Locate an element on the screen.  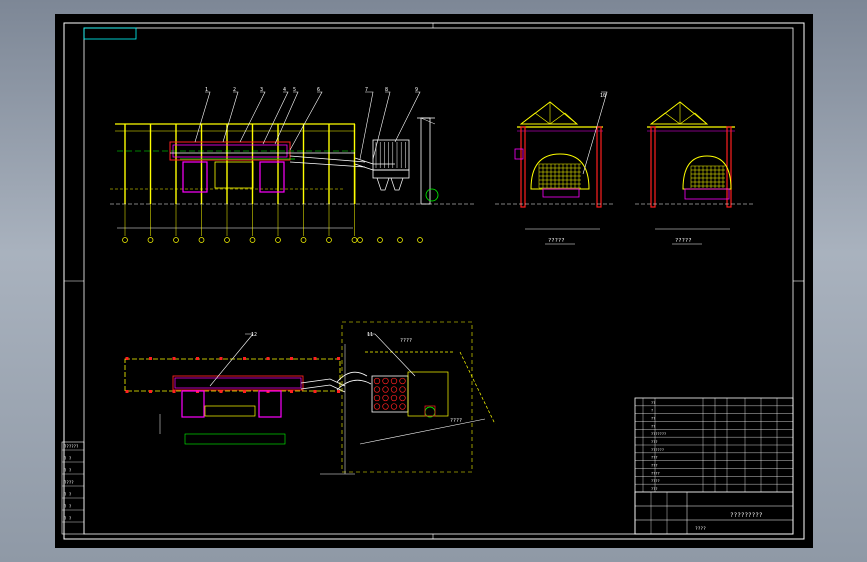
section-view-b: ????? is located at coordinates (695, 173).